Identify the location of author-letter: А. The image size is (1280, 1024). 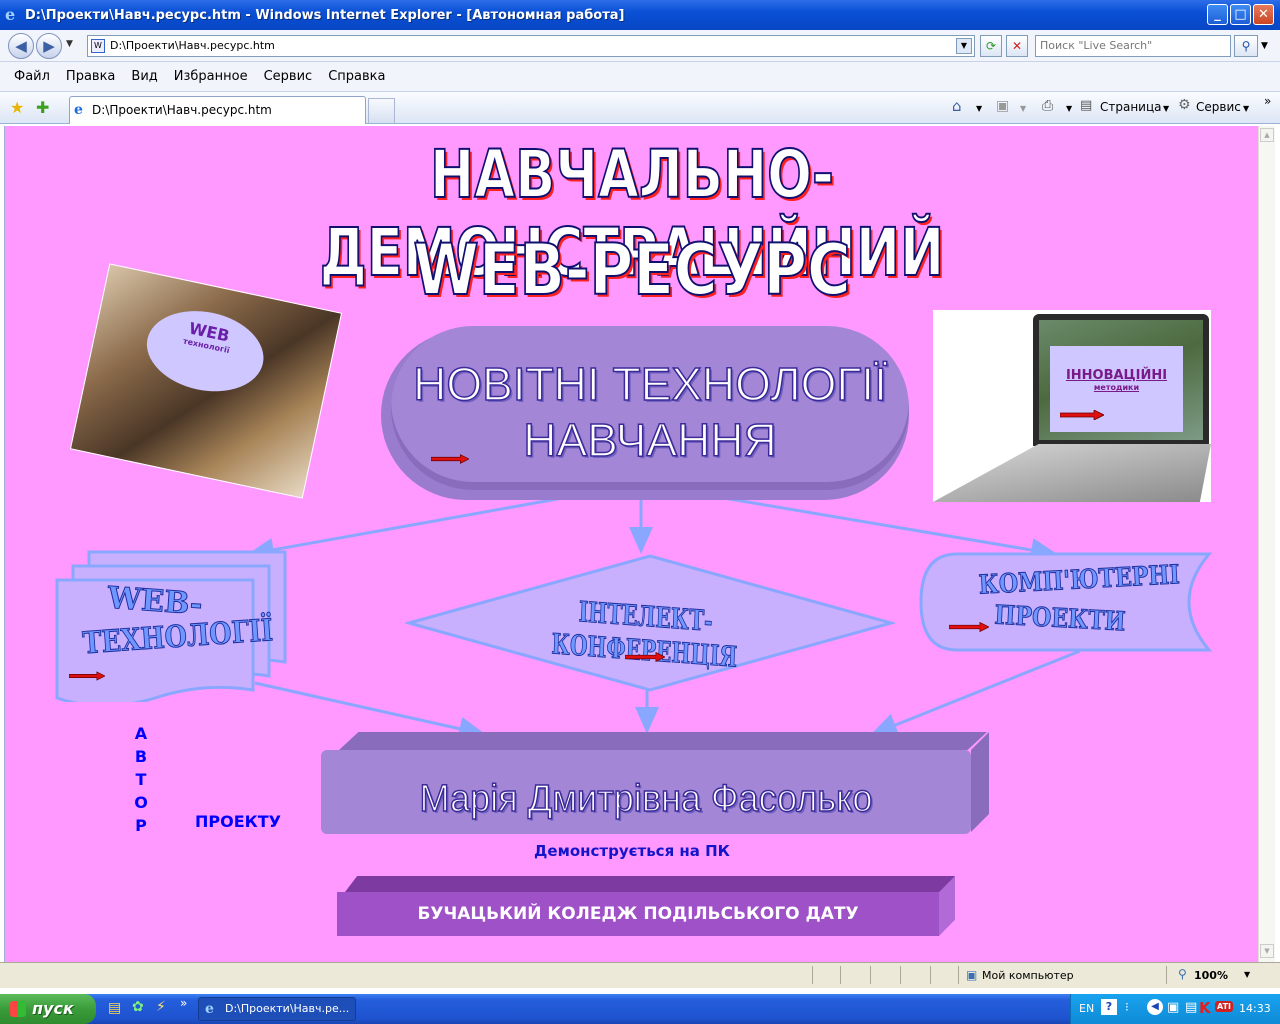
(141, 733).